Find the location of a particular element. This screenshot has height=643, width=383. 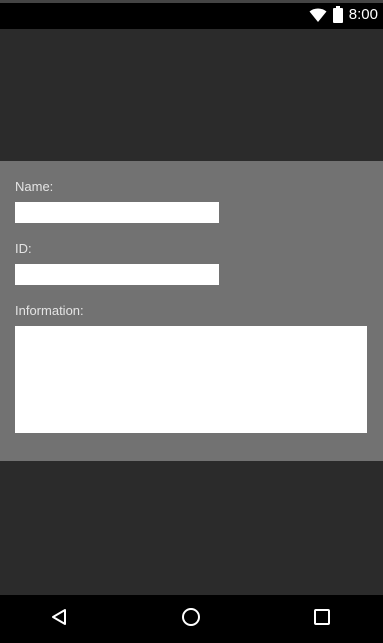

recents-icon is located at coordinates (322, 619).